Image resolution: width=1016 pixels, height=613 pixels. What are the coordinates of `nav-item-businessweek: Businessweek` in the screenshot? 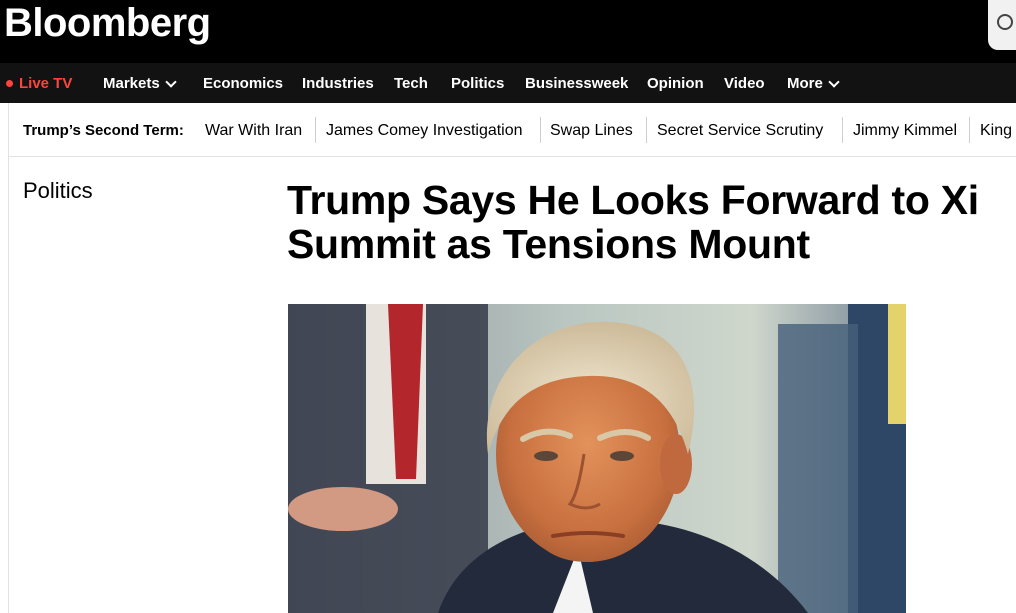 It's located at (576, 83).